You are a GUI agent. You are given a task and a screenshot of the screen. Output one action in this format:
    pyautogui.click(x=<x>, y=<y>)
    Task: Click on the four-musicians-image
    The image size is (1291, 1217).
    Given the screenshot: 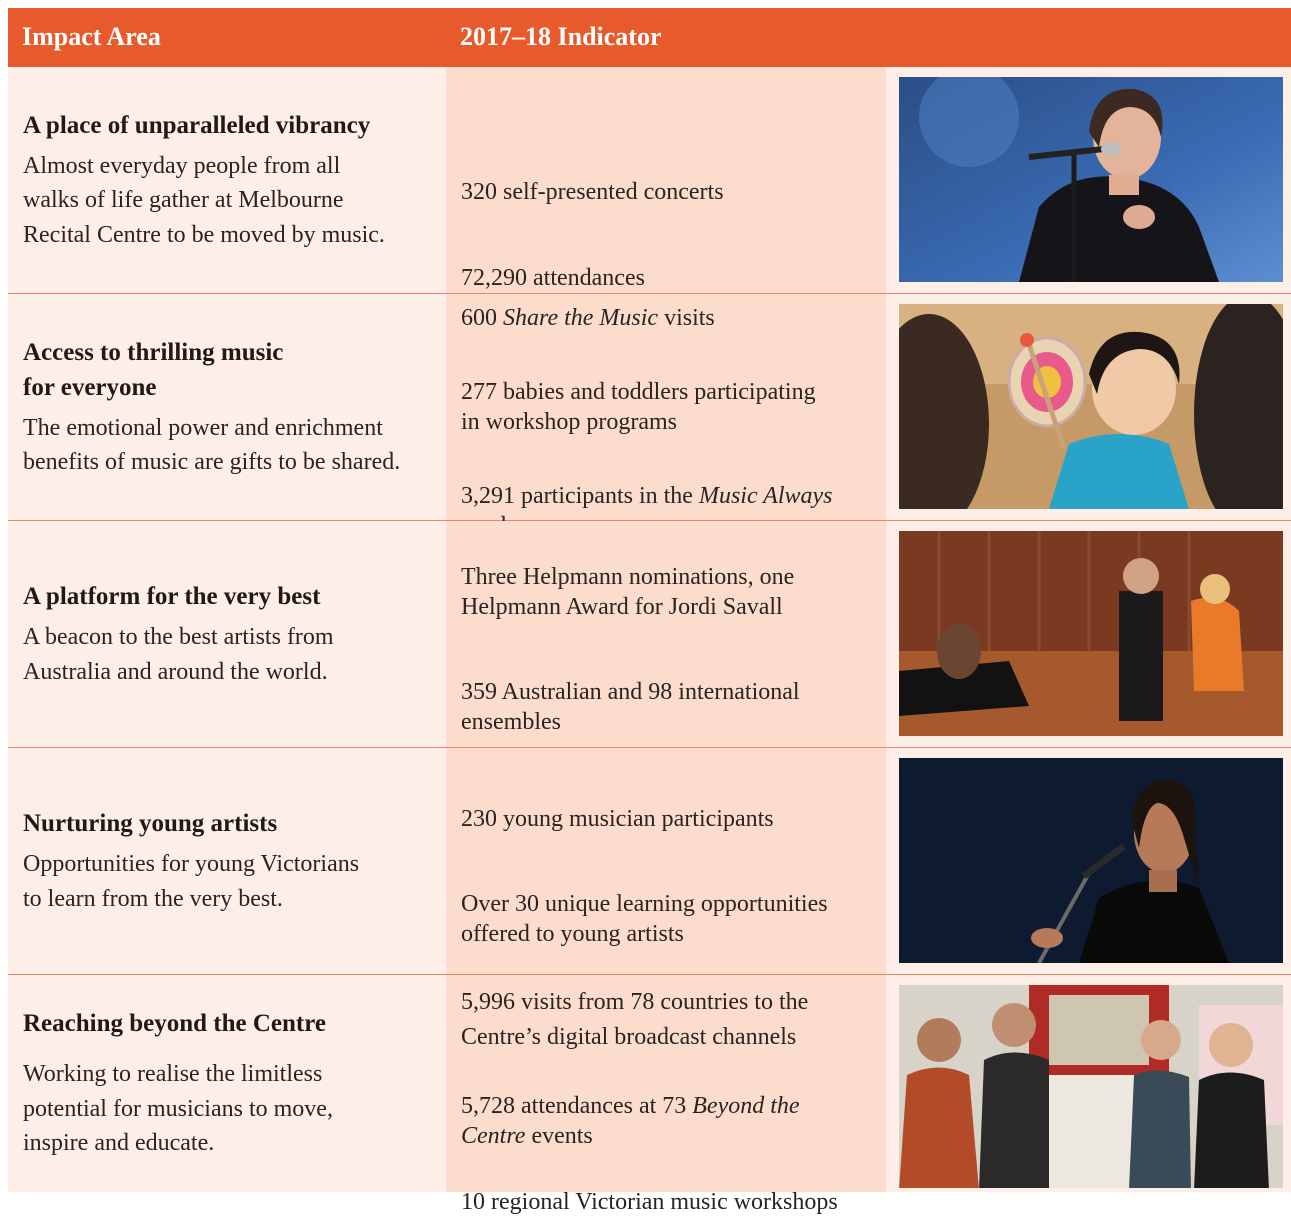 What is the action you would take?
    pyautogui.click(x=1091, y=1086)
    